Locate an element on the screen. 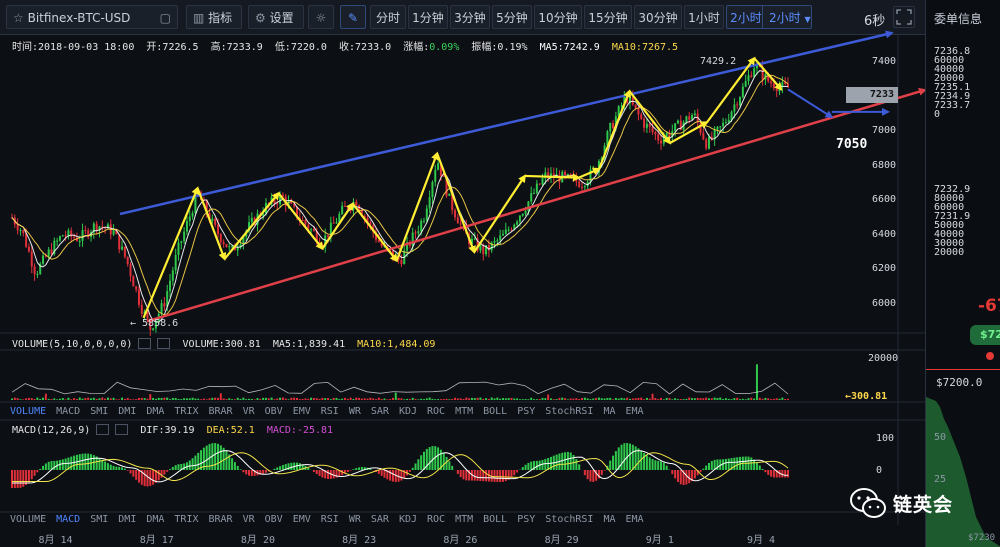 Image resolution: width=1000 pixels, height=547 pixels. info-open: 开:7226.5 is located at coordinates (172, 47).